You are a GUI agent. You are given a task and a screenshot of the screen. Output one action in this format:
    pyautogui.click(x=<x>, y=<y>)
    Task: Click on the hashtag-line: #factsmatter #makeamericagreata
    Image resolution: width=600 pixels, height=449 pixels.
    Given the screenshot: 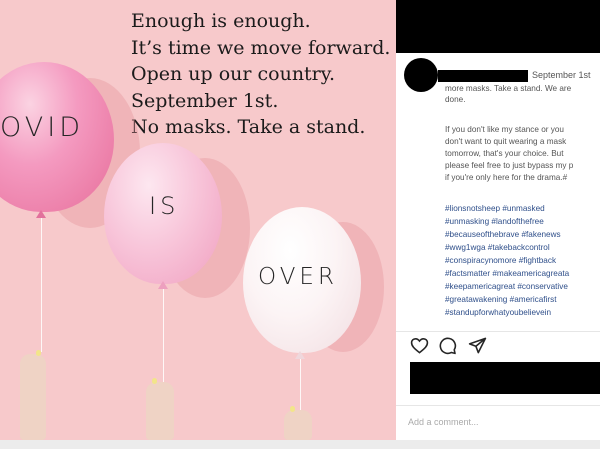 What is the action you would take?
    pyautogui.click(x=507, y=273)
    